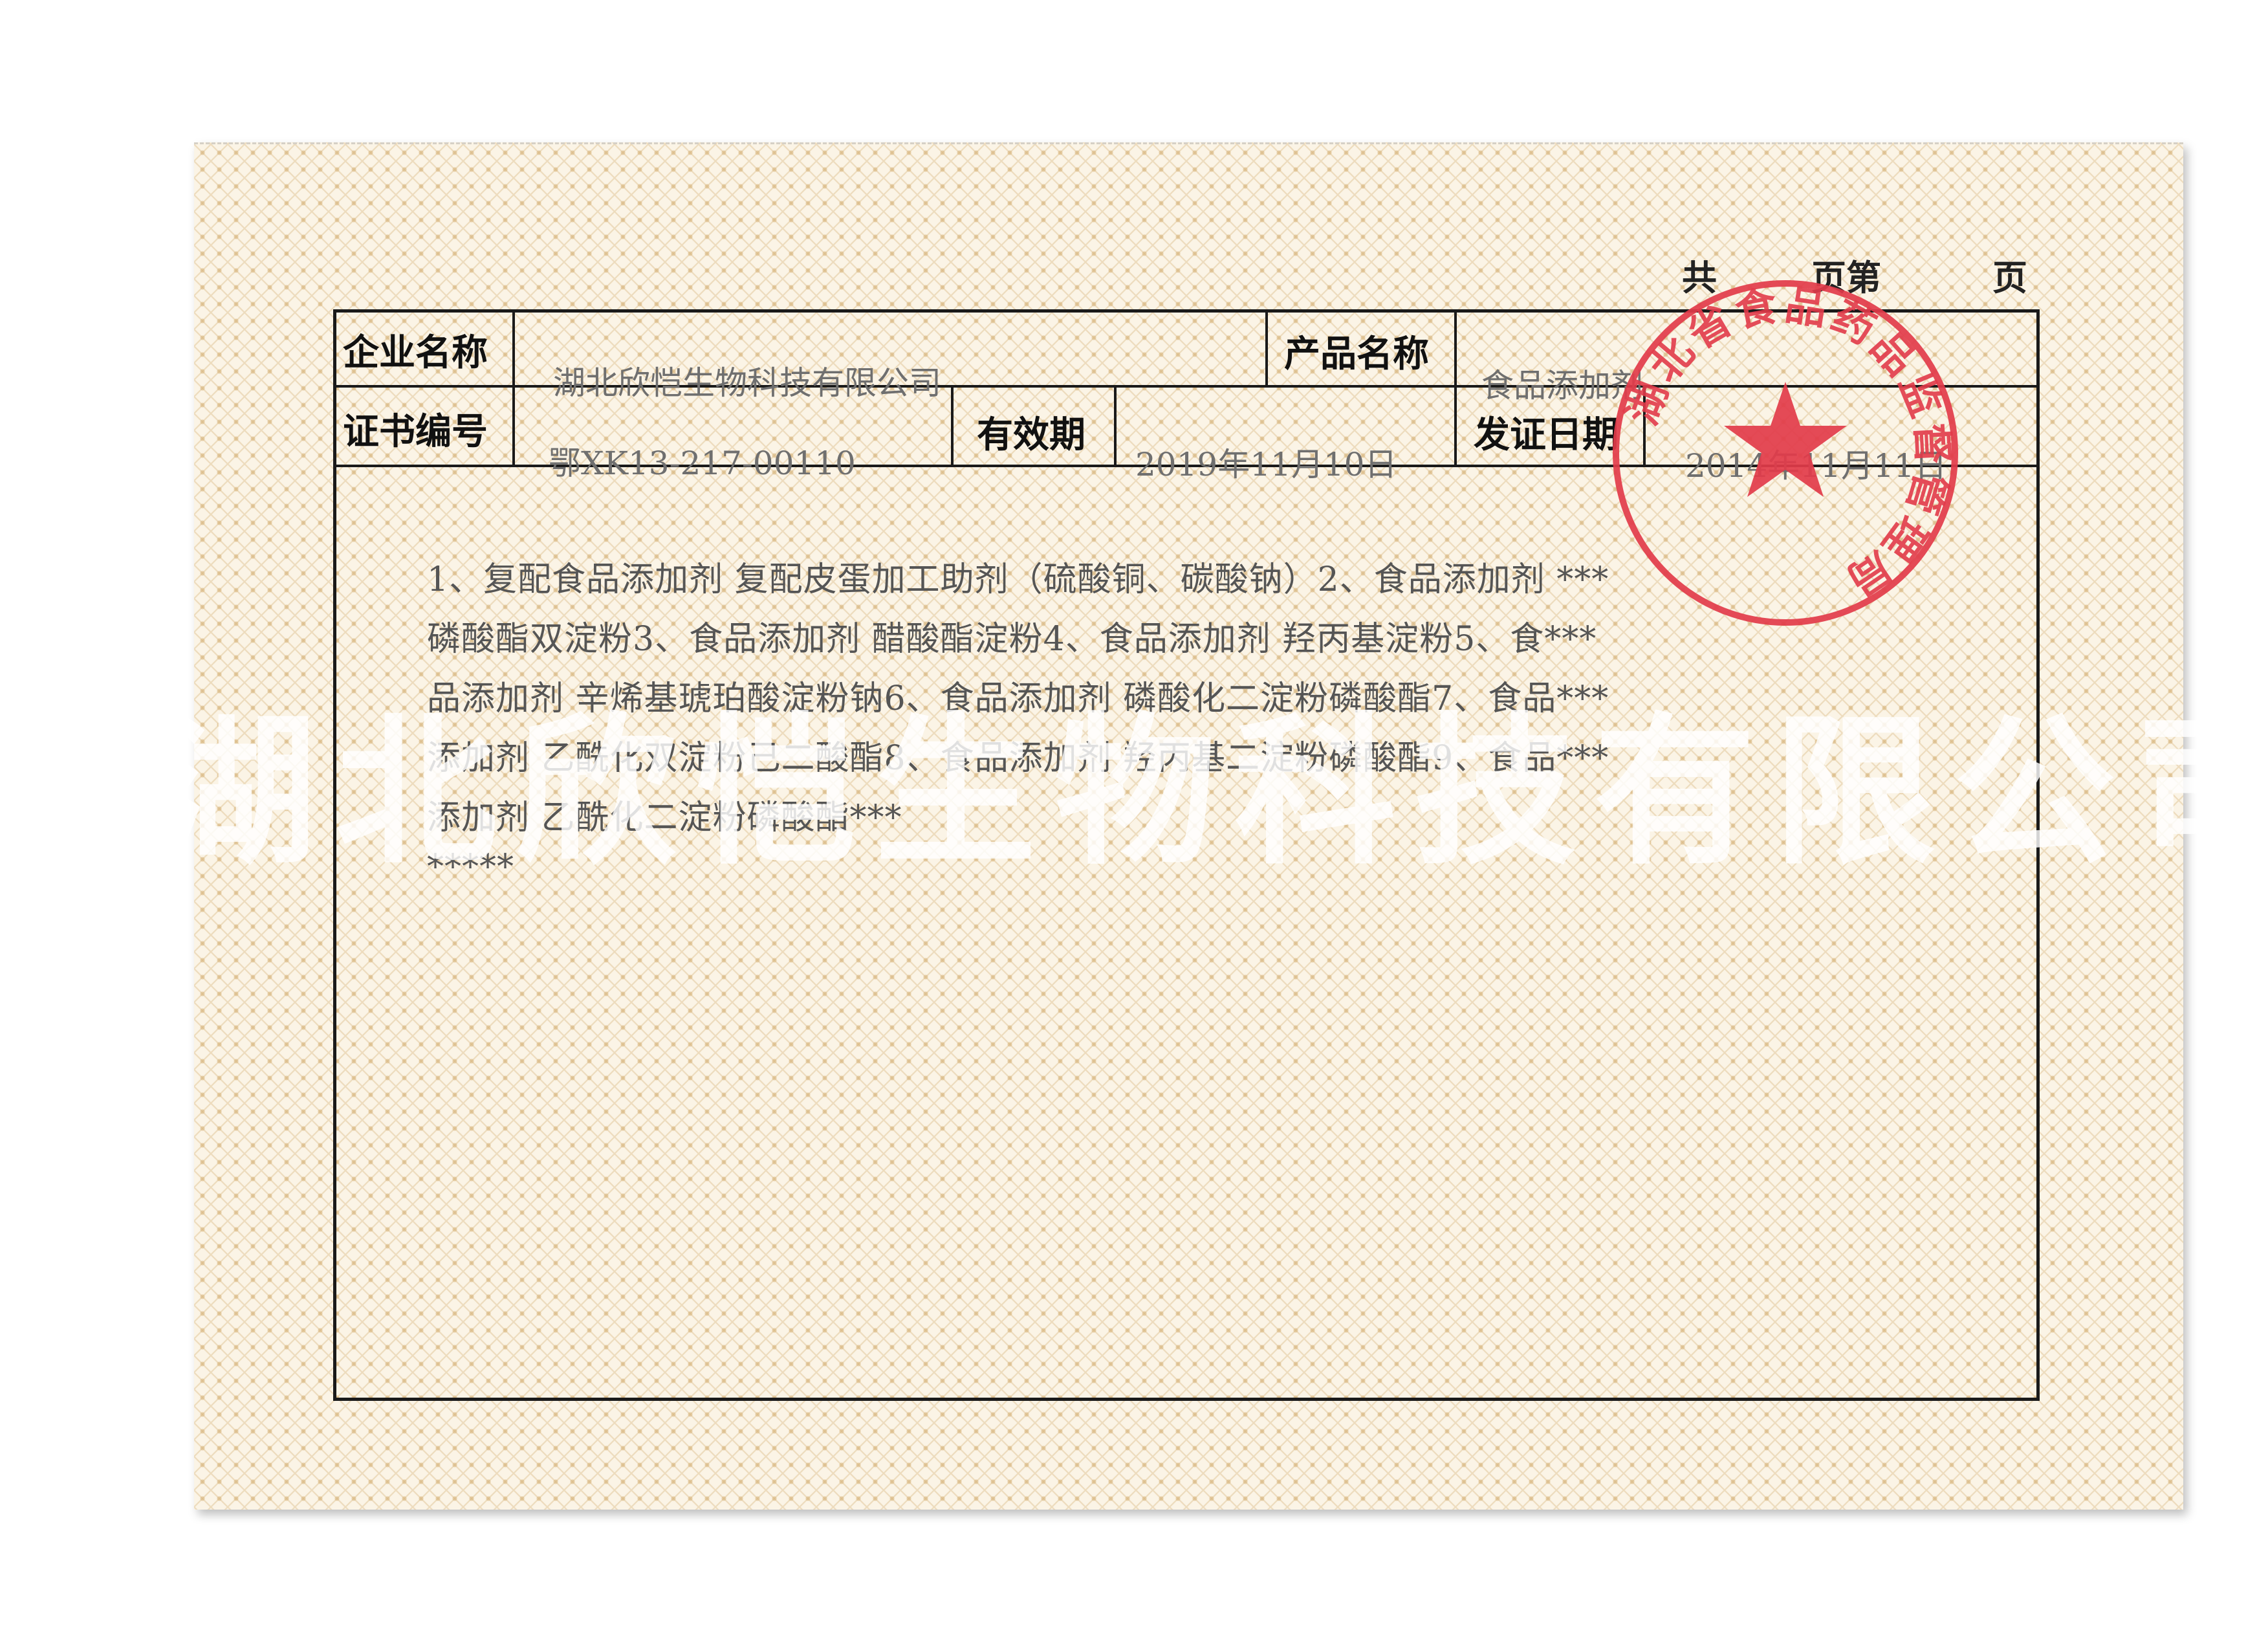  I want to click on issue-date-label: 发证日期, so click(1547, 434).